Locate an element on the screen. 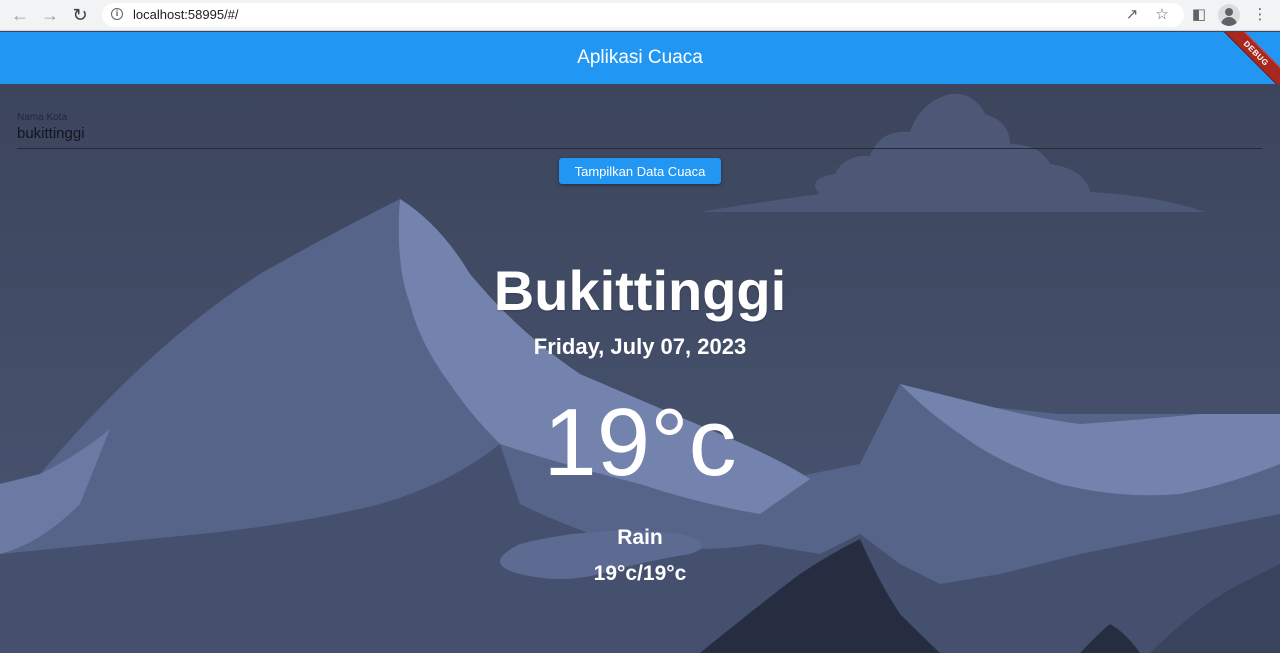 The width and height of the screenshot is (1280, 653). side-panel-icon: ◧ is located at coordinates (1199, 15).